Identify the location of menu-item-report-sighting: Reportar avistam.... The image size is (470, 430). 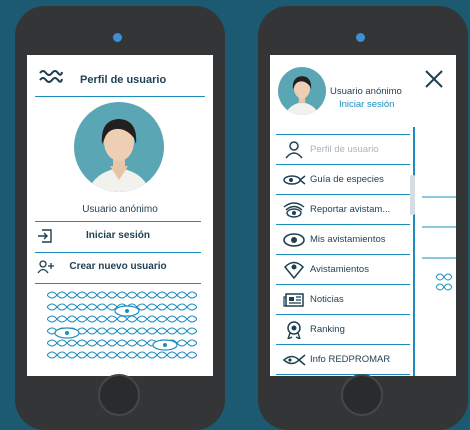
(343, 209).